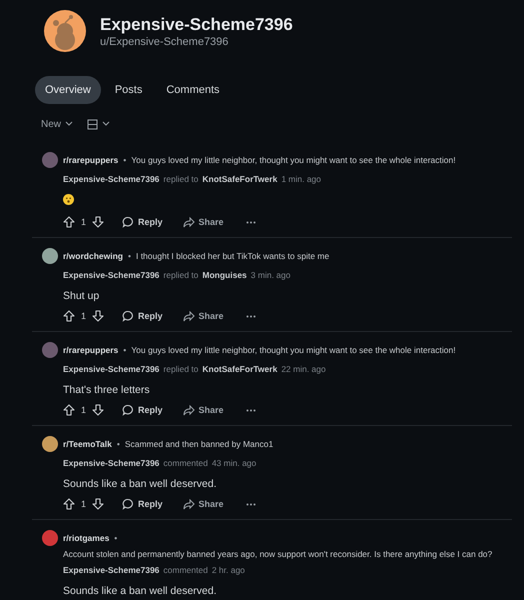 This screenshot has height=600, width=524. What do you see at coordinates (86, 538) in the screenshot?
I see `subreddit-link: r/riotgames` at bounding box center [86, 538].